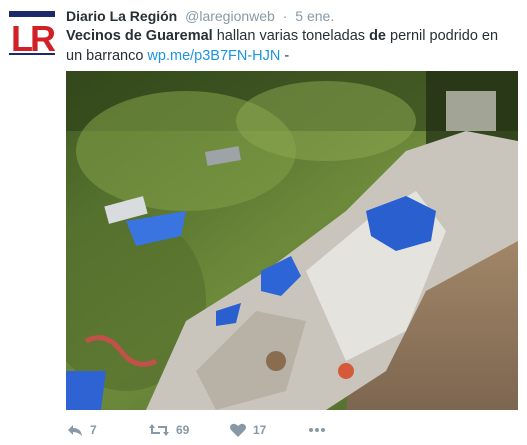  What do you see at coordinates (260, 430) in the screenshot?
I see `like-count: 17` at bounding box center [260, 430].